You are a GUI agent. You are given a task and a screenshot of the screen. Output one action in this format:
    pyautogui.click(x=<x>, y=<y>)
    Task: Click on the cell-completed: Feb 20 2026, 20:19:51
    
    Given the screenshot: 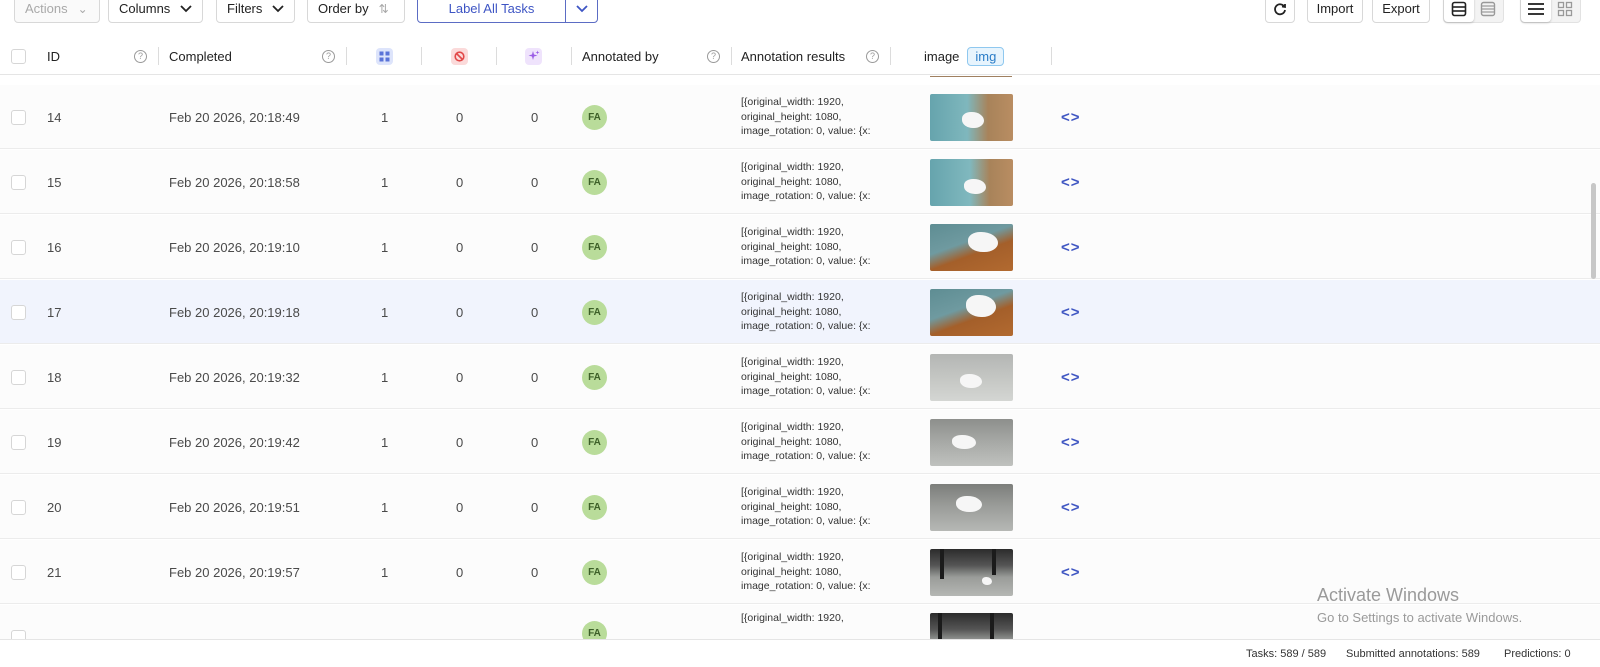 What is the action you would take?
    pyautogui.click(x=234, y=507)
    